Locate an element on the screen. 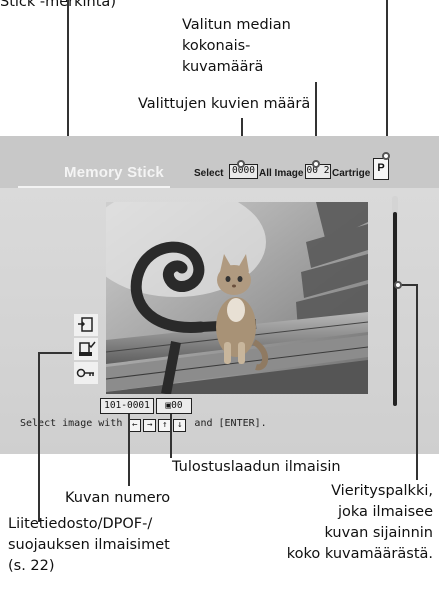 Image resolution: width=439 pixels, height=592 pixels. callout-scrollbar-1: Vierityspalkki, is located at coordinates (382, 491).